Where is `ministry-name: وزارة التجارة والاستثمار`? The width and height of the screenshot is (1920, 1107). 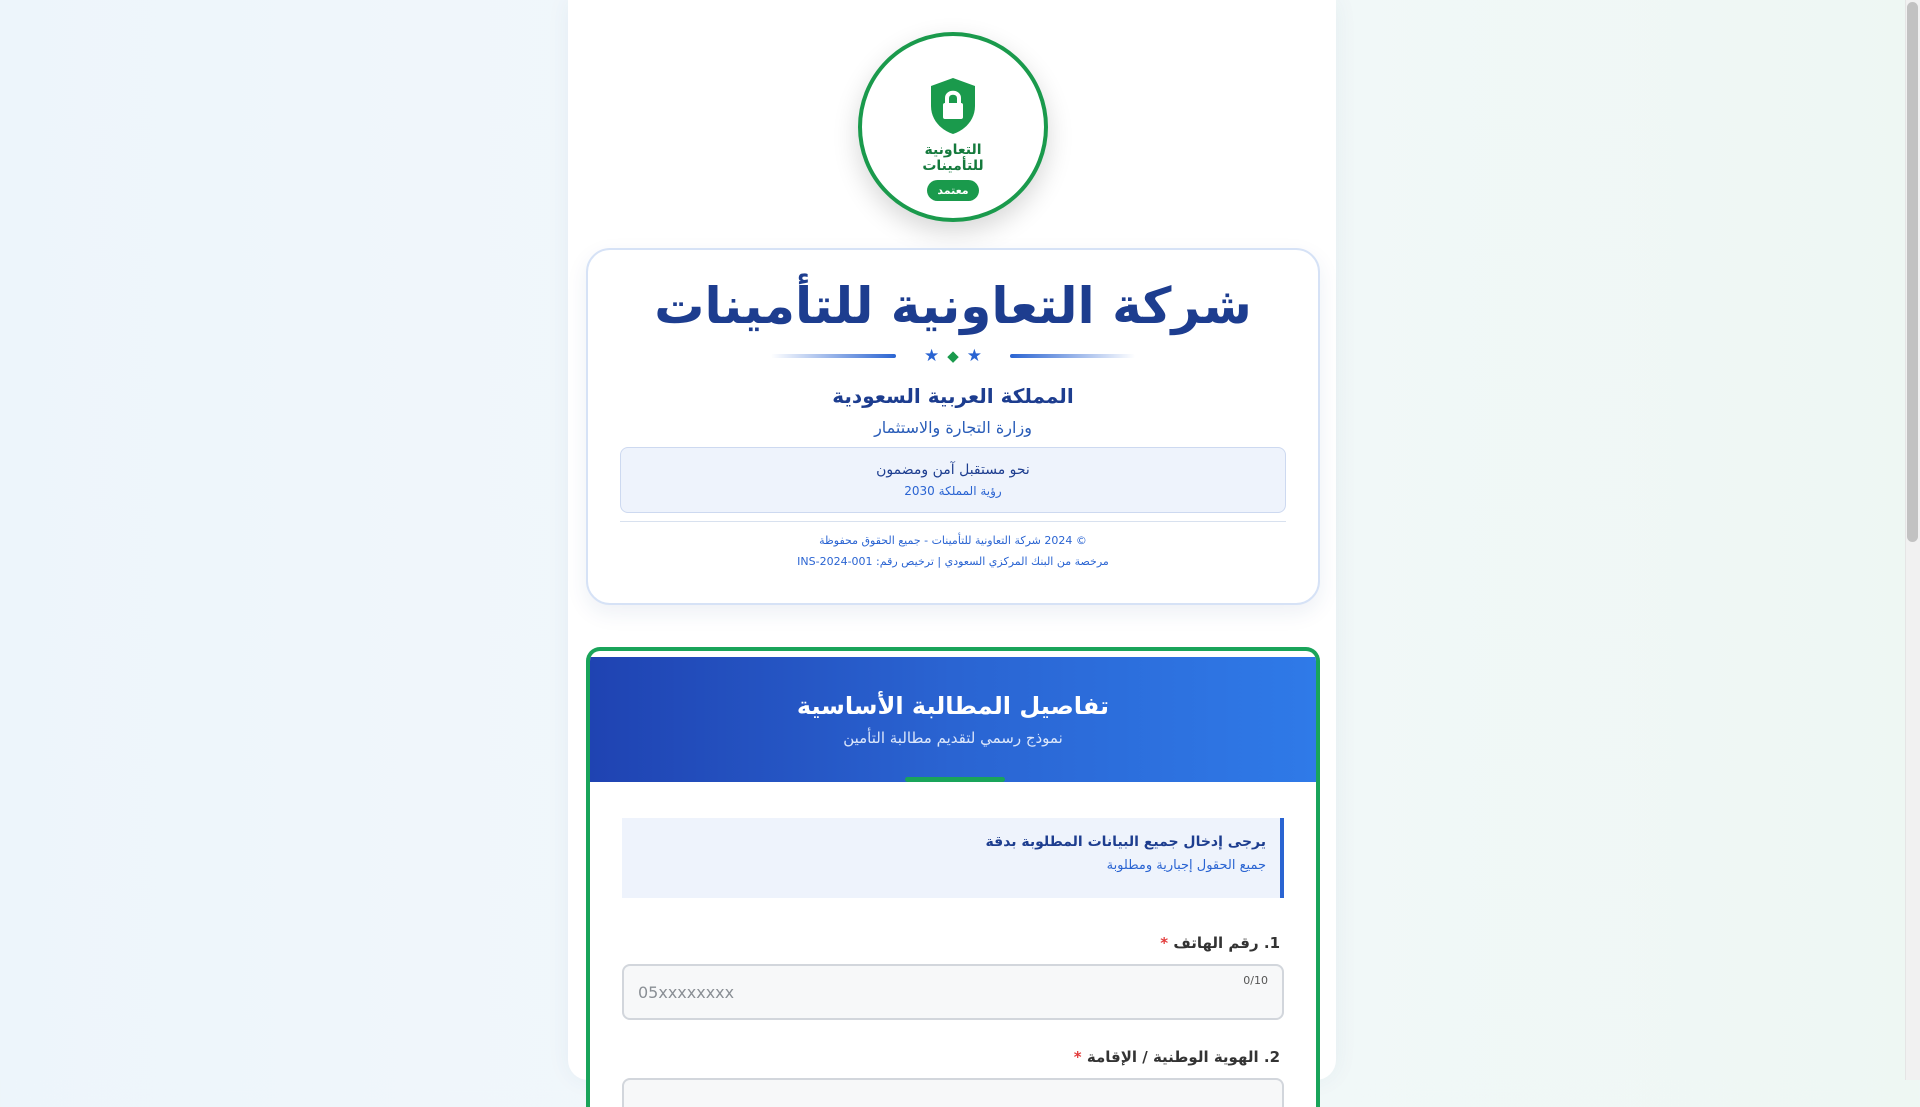
ministry-name: وزارة التجارة والاستثمار is located at coordinates (953, 427).